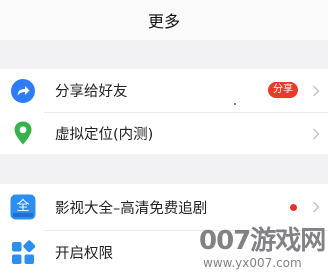  I want to click on svg-text: 全, so click(22, 206).